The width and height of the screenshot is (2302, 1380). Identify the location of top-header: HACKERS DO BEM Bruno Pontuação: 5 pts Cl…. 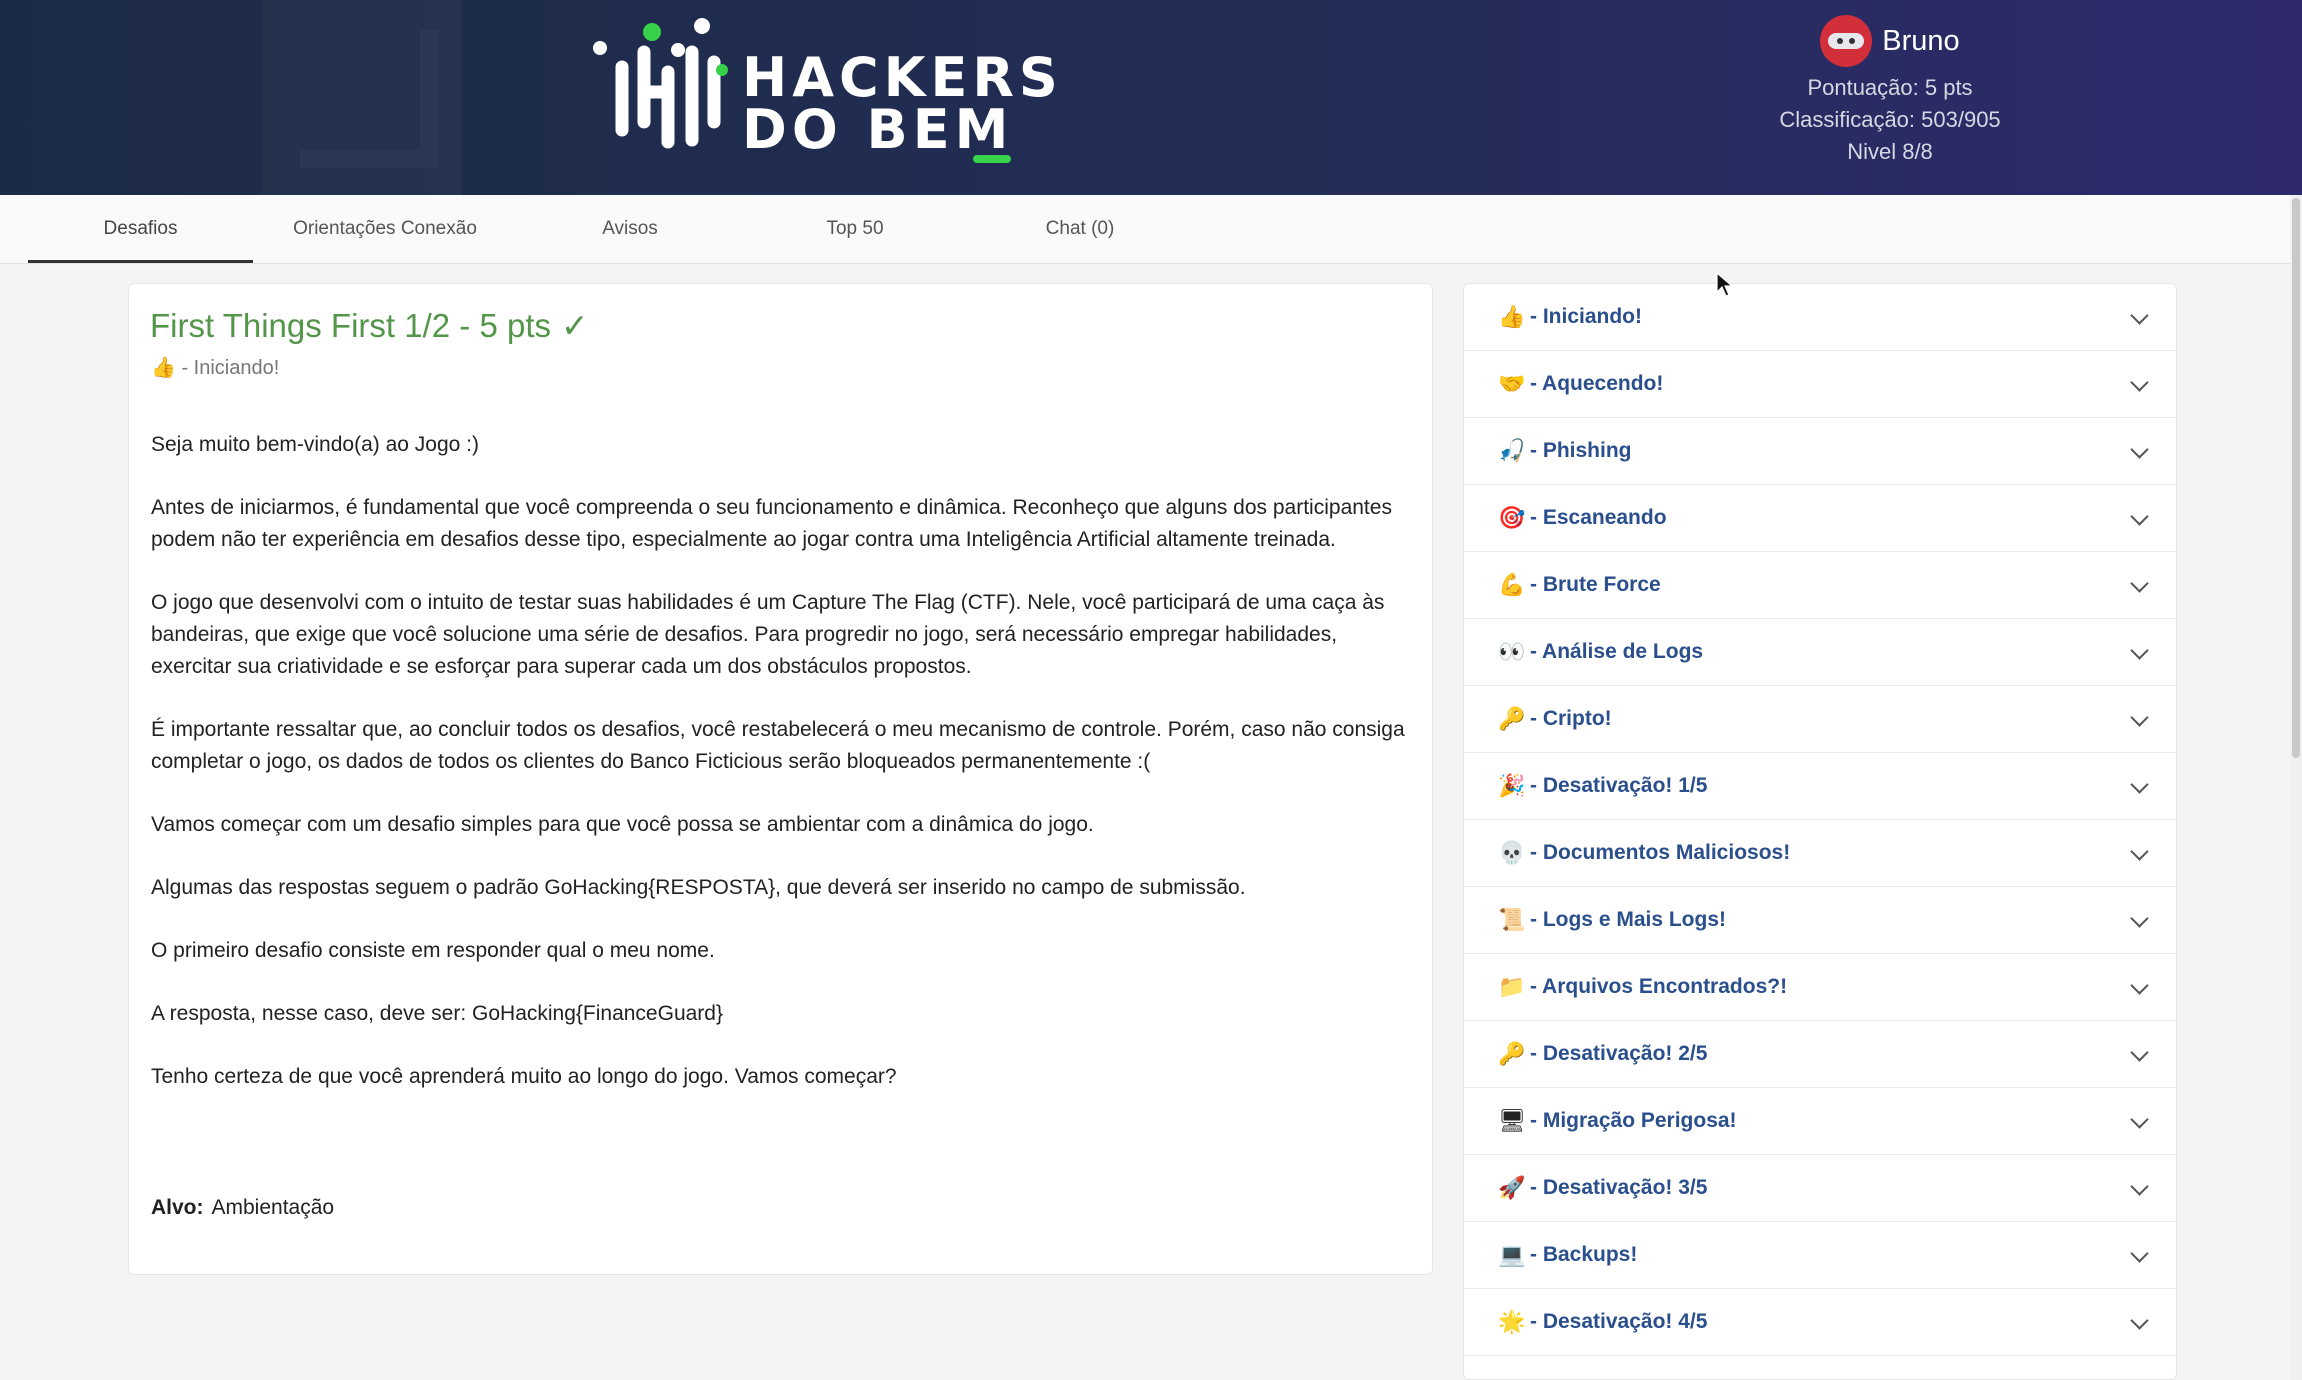
(1151, 97).